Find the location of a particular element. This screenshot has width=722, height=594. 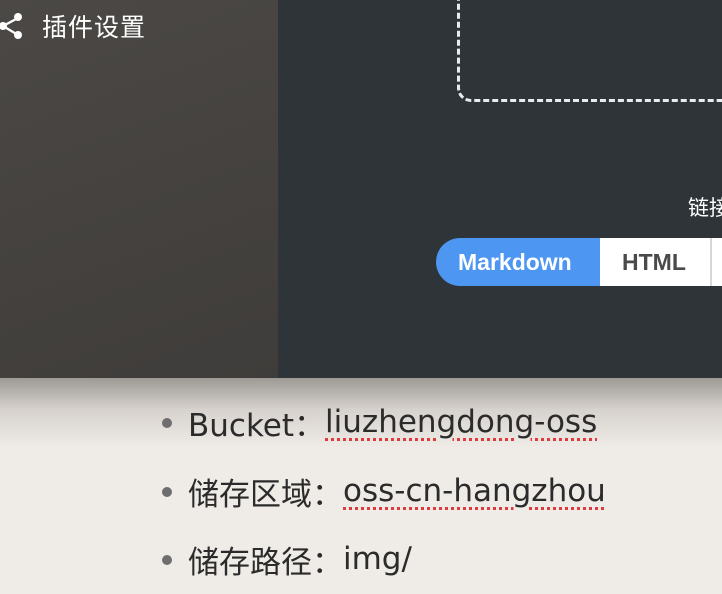

tab-next is located at coordinates (717, 262).